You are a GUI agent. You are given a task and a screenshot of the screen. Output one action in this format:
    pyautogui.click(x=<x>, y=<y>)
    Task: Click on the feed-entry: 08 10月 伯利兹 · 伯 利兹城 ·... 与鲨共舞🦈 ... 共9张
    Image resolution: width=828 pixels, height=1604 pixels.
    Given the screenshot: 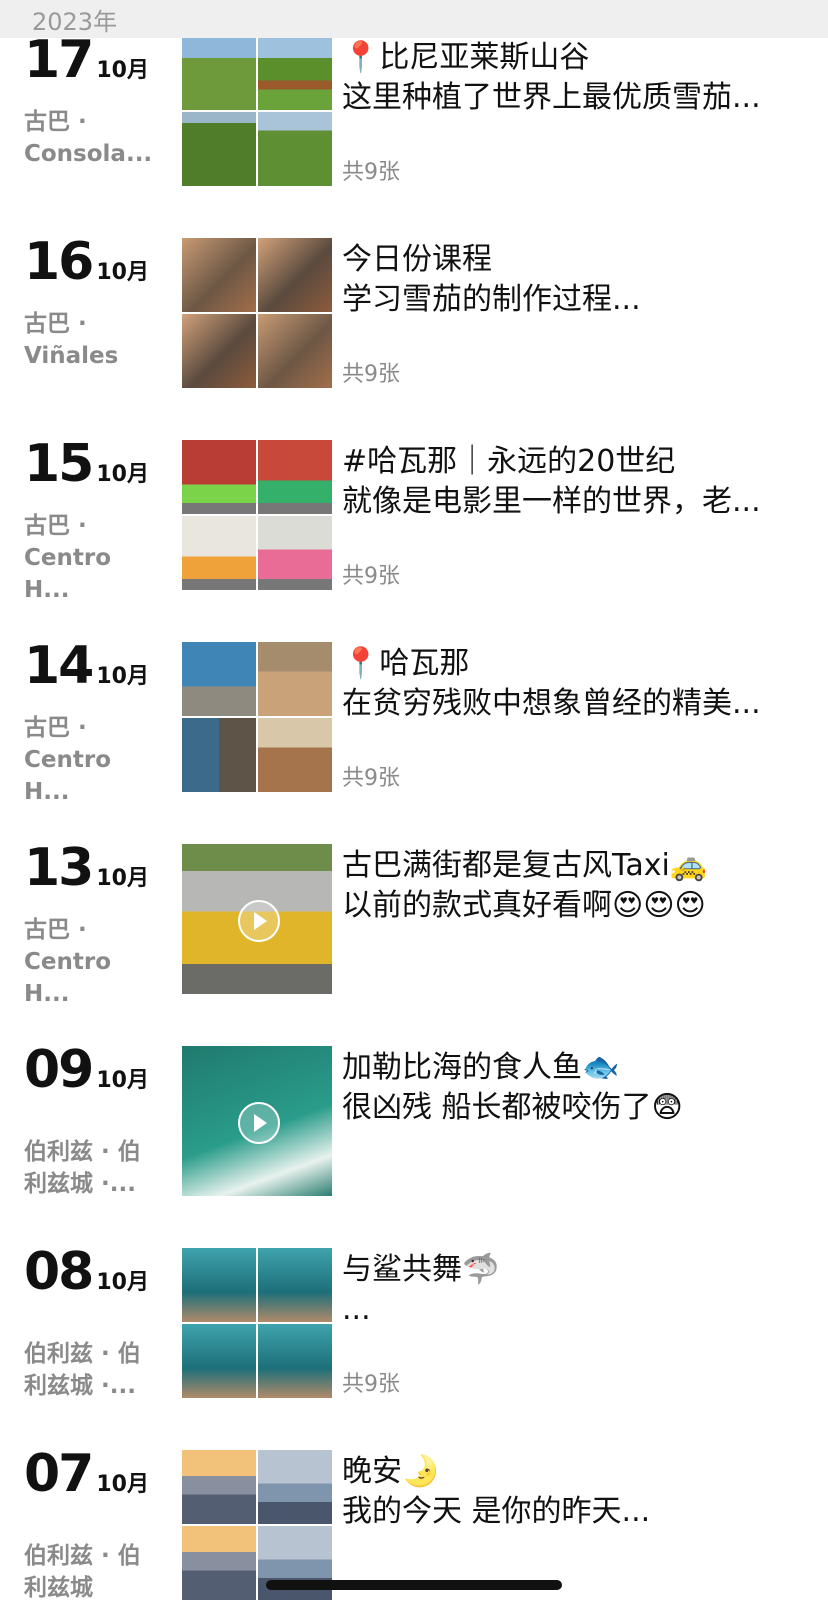 What is the action you would take?
    pyautogui.click(x=414, y=1321)
    